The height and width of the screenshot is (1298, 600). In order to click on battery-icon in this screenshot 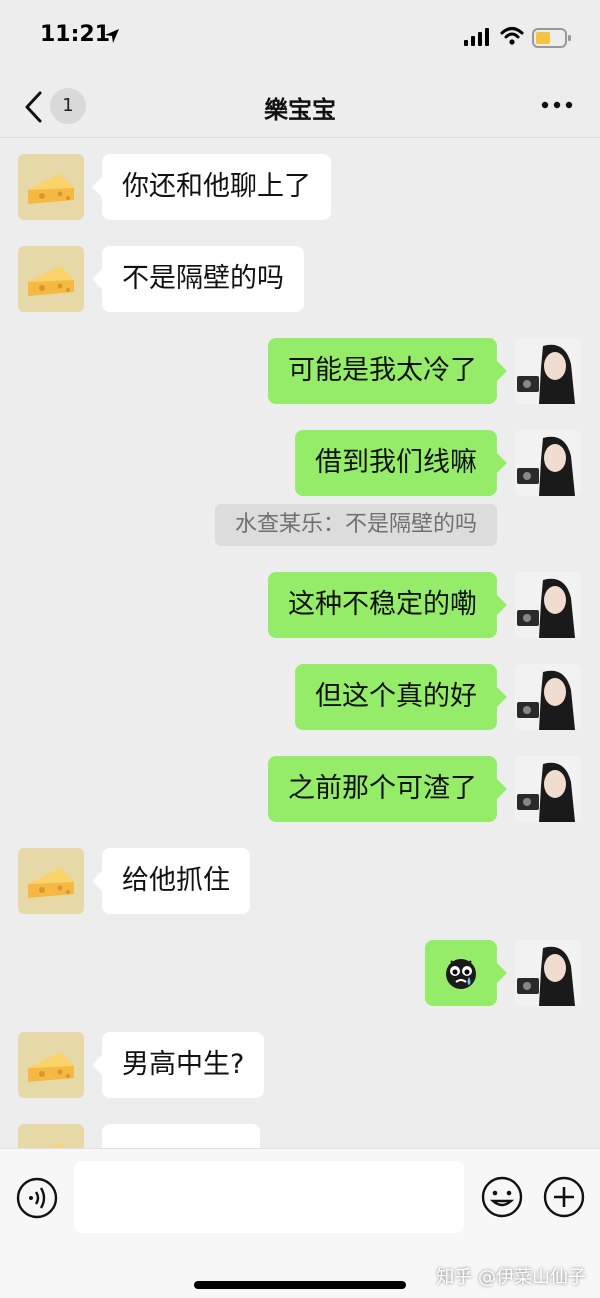, I will do `click(551, 38)`.